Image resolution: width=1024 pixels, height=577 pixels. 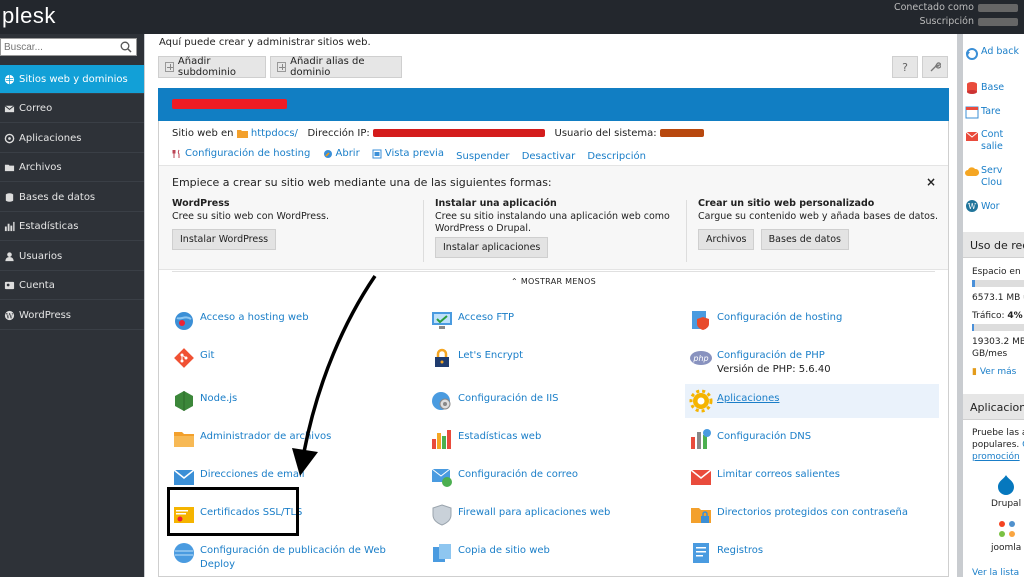 What do you see at coordinates (814, 482) in the screenshot?
I see `tool-limit-outgoing-mail: Limitar correos salientes` at bounding box center [814, 482].